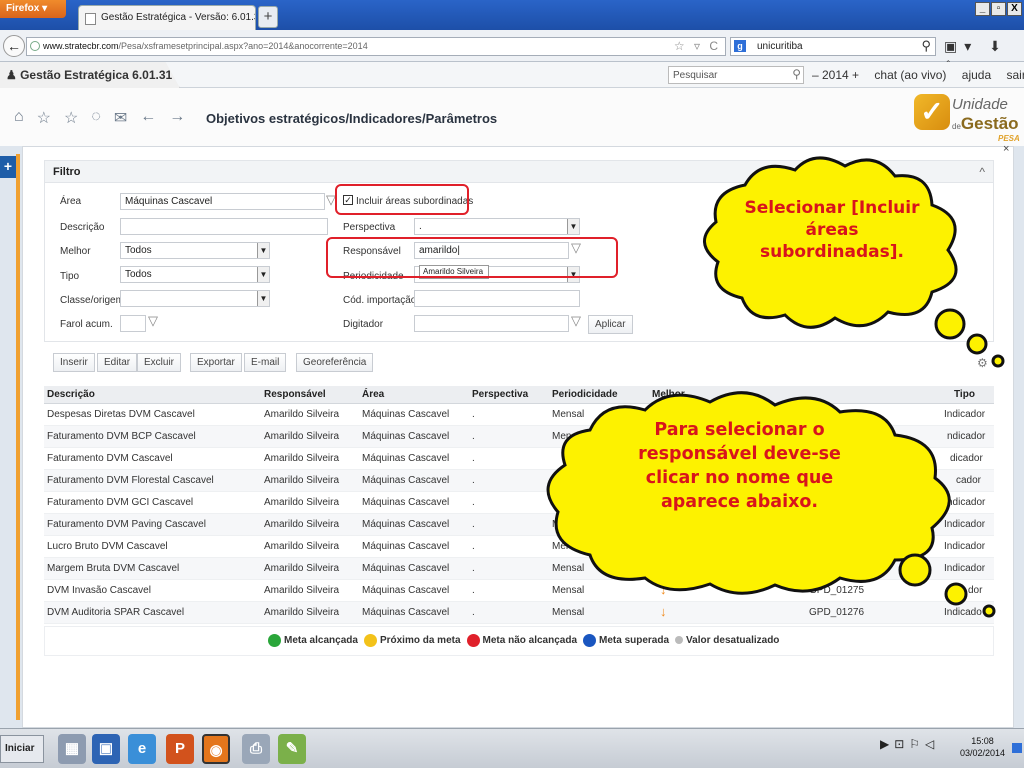  I want to click on expand-panel-button: +, so click(8, 167).